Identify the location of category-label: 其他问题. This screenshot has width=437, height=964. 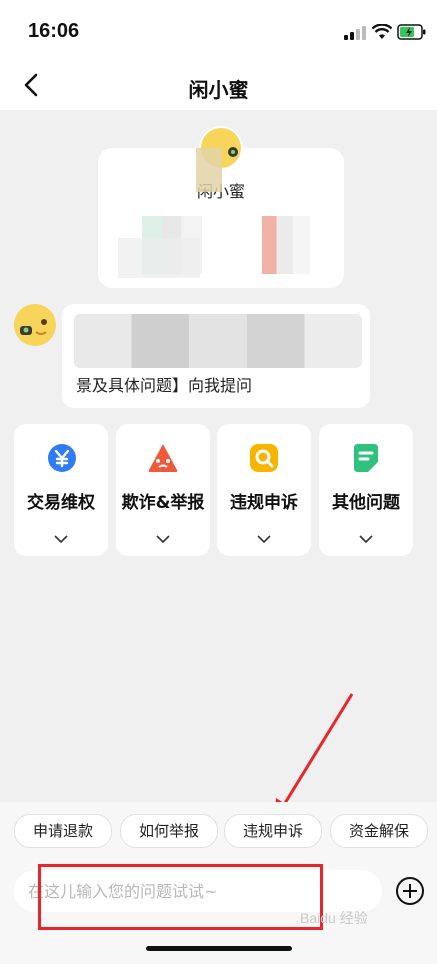
(366, 503).